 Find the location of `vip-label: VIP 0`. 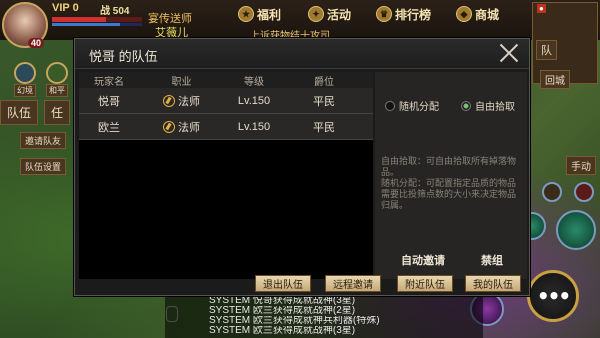

vip-label: VIP 0 is located at coordinates (65, 8).